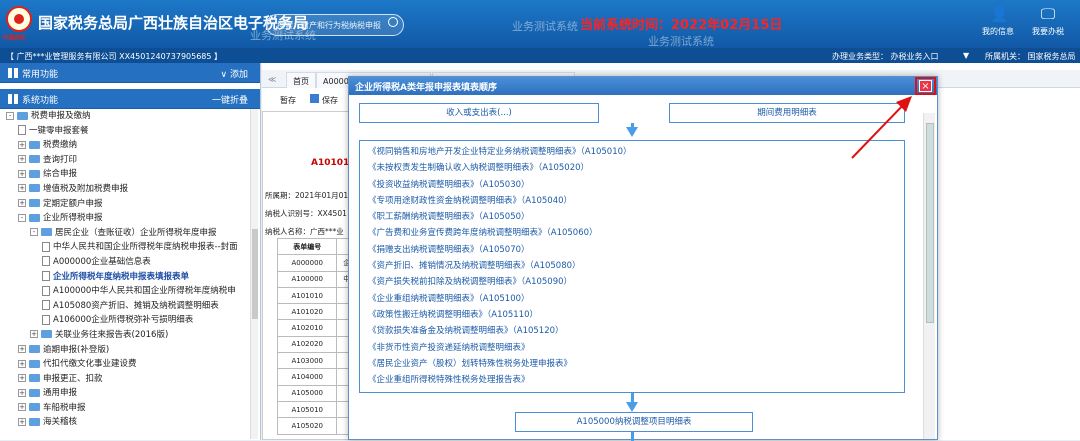 The height and width of the screenshot is (441, 1080). What do you see at coordinates (126, 320) in the screenshot?
I see `tree-item: A106000企业所得税弥补亏损明细表` at bounding box center [126, 320].